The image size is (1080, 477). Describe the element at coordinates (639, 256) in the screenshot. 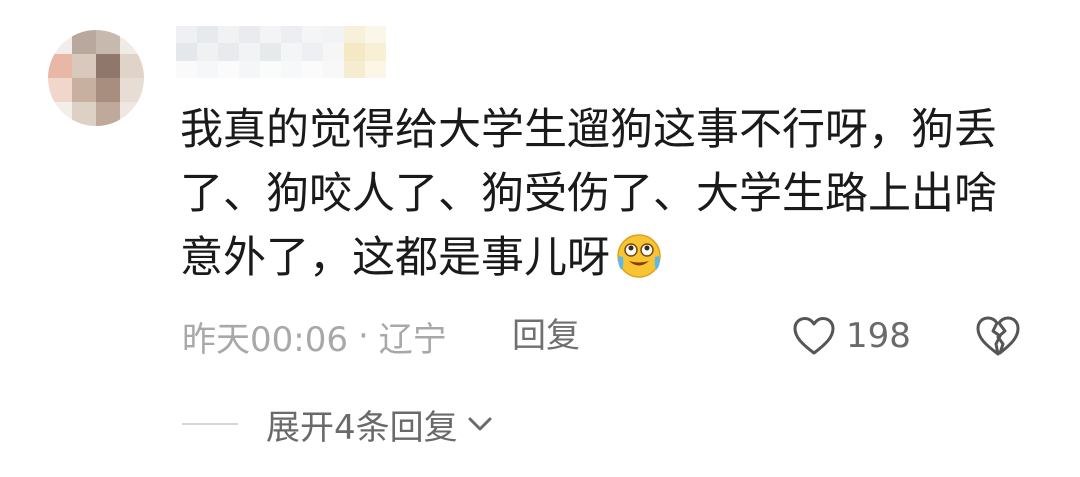

I see `crying-laughing-emoji-icon` at that location.